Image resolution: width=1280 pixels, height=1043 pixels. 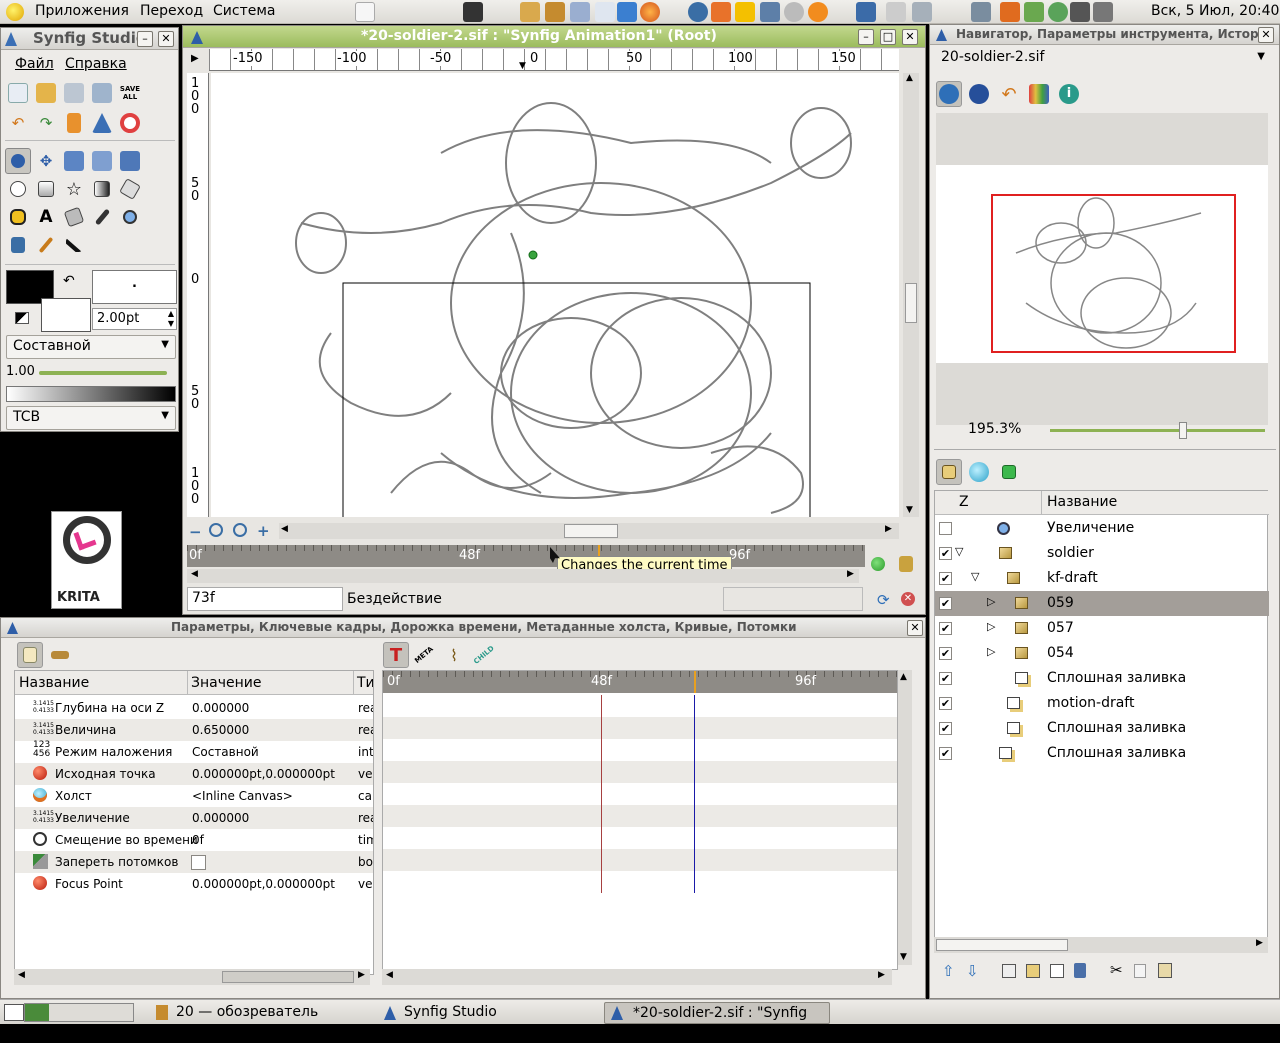 I want to click on menu-file: Файл, so click(x=34, y=64).